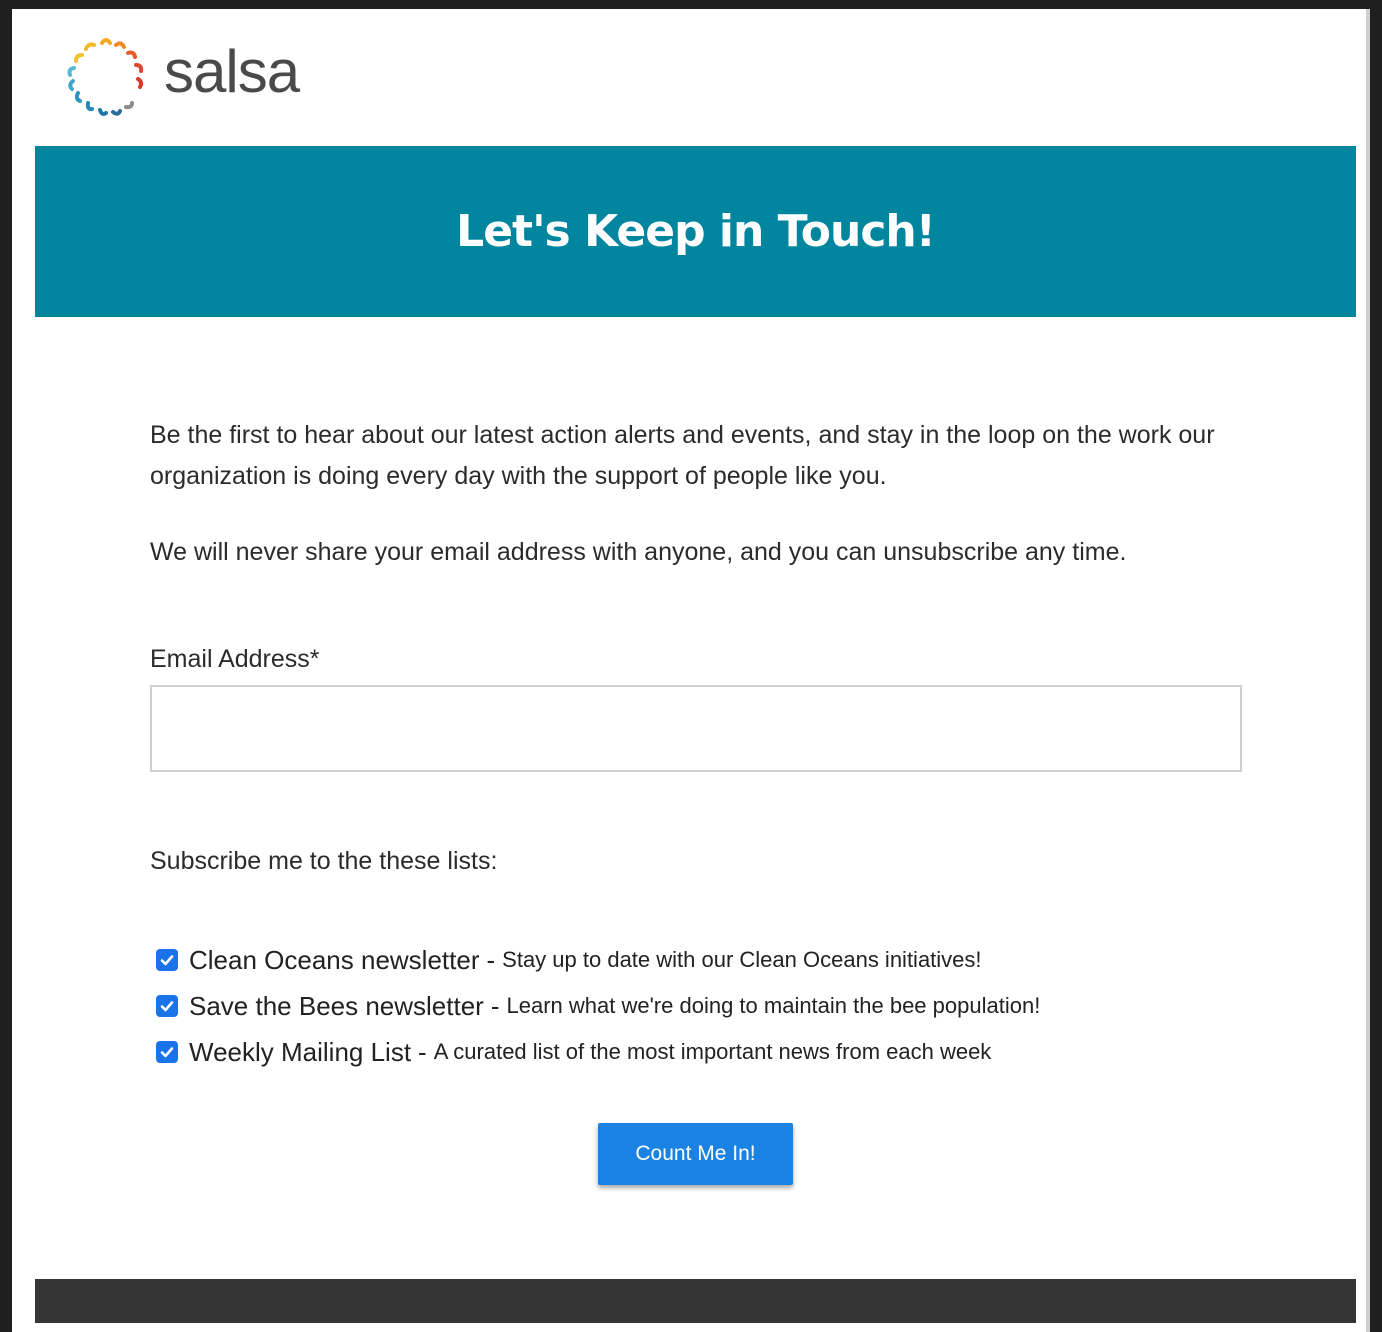  I want to click on page-title: Let's Keep in Touch!, so click(696, 231).